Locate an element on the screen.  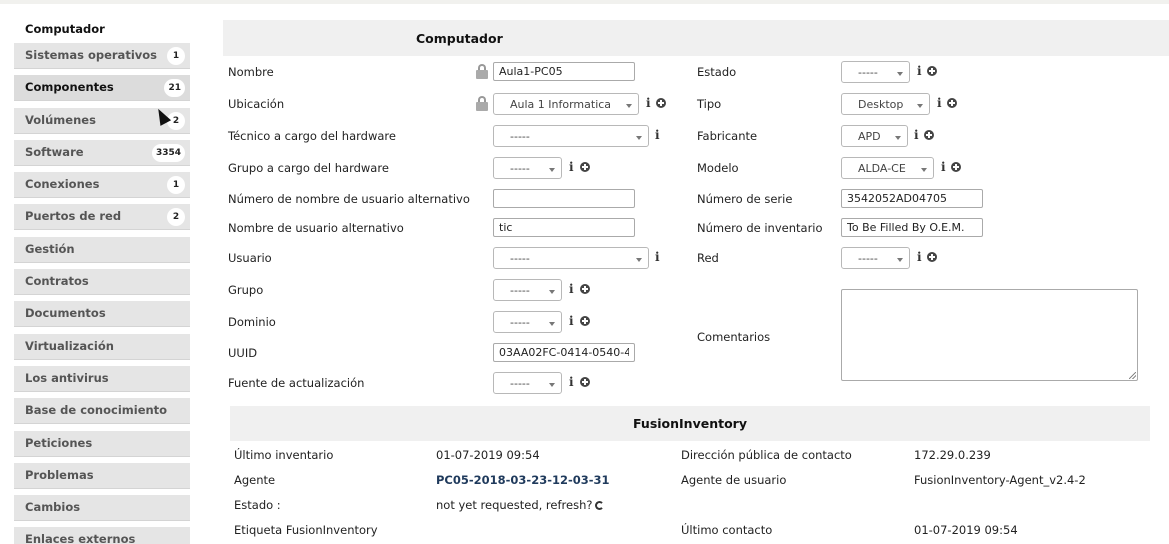
fabricante-select: APD is located at coordinates (874, 136).